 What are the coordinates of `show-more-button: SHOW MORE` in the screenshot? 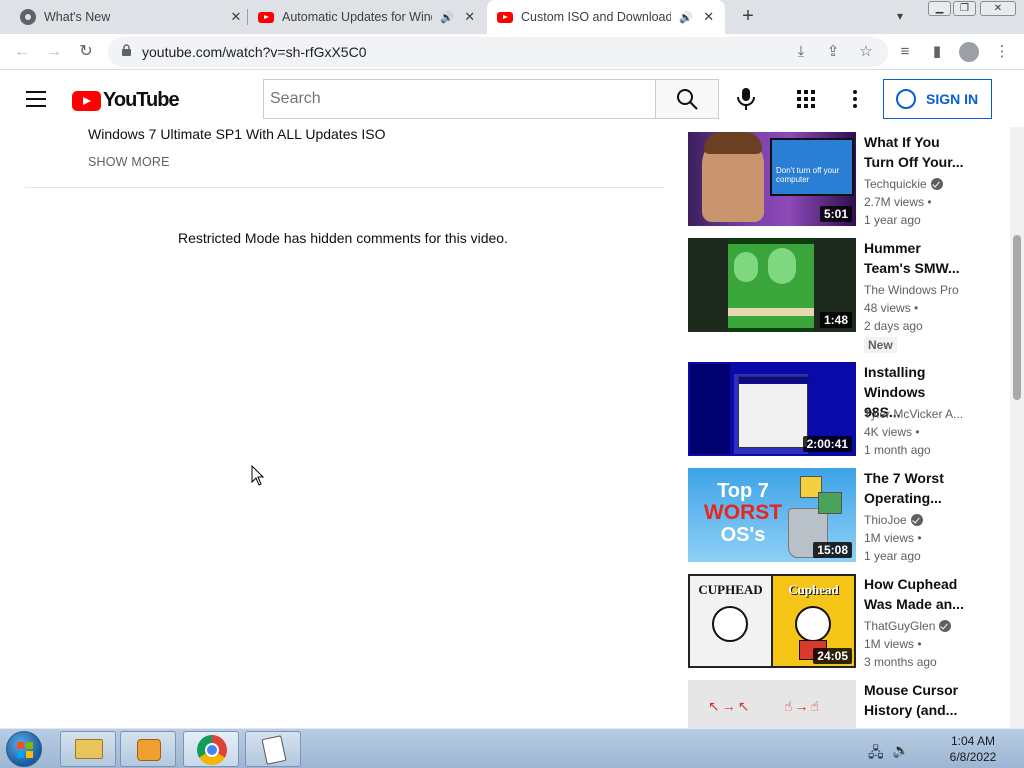 It's located at (129, 162).